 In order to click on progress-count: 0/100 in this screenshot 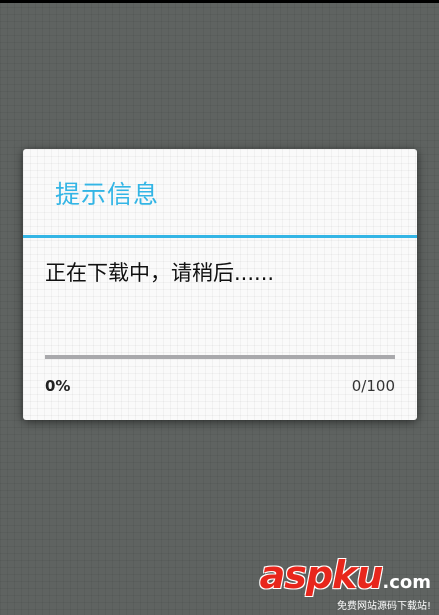, I will do `click(373, 386)`.